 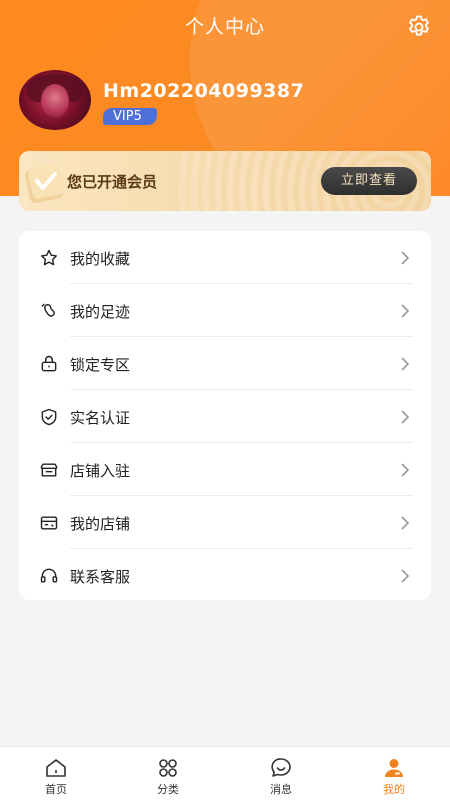 I want to click on shield-check-icon, so click(x=49, y=417).